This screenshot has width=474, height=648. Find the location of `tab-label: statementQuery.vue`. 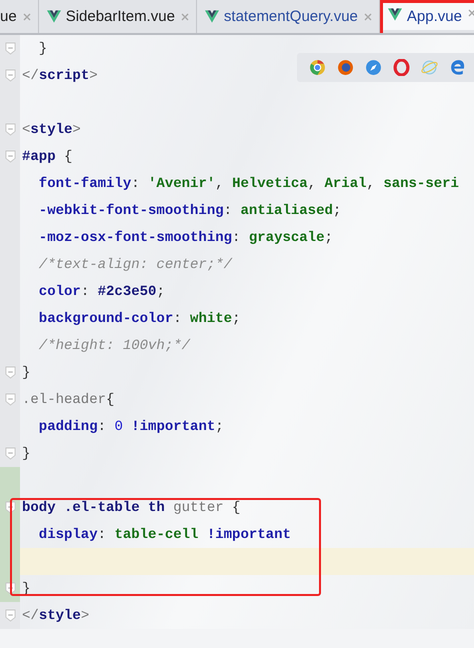

tab-label: statementQuery.vue is located at coordinates (291, 16).